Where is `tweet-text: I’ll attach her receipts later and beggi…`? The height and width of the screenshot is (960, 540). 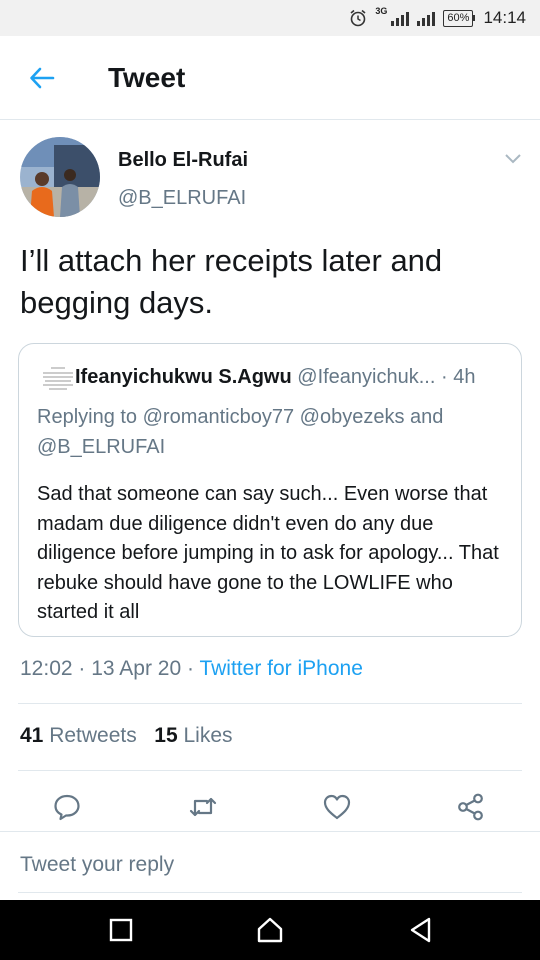
tweet-text: I’ll attach her receipts later and beggi… is located at coordinates (231, 281).